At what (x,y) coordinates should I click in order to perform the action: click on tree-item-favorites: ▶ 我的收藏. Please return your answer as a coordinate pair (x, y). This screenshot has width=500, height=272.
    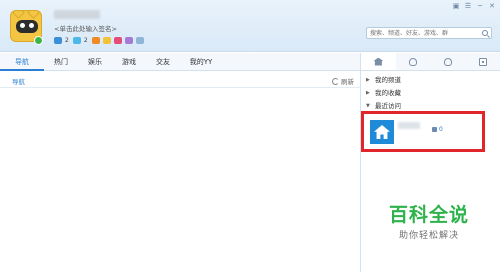
    Looking at the image, I should click on (431, 93).